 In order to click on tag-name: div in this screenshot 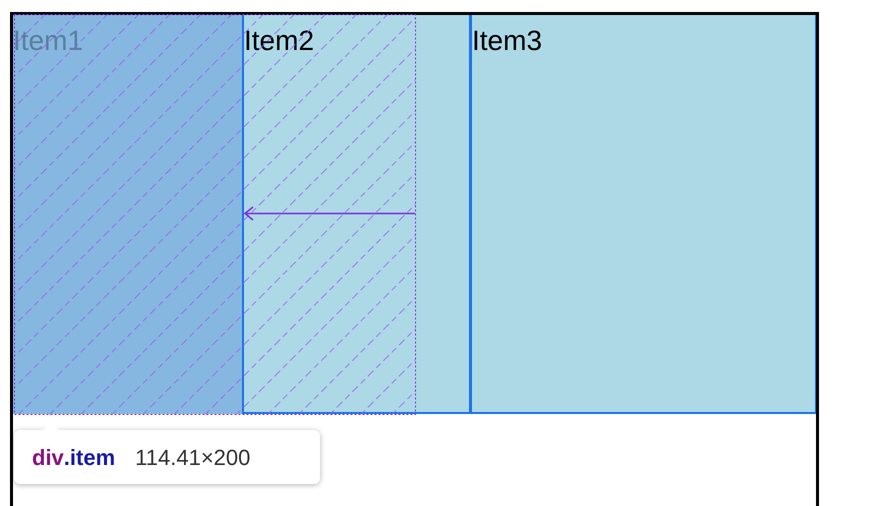, I will do `click(48, 458)`.